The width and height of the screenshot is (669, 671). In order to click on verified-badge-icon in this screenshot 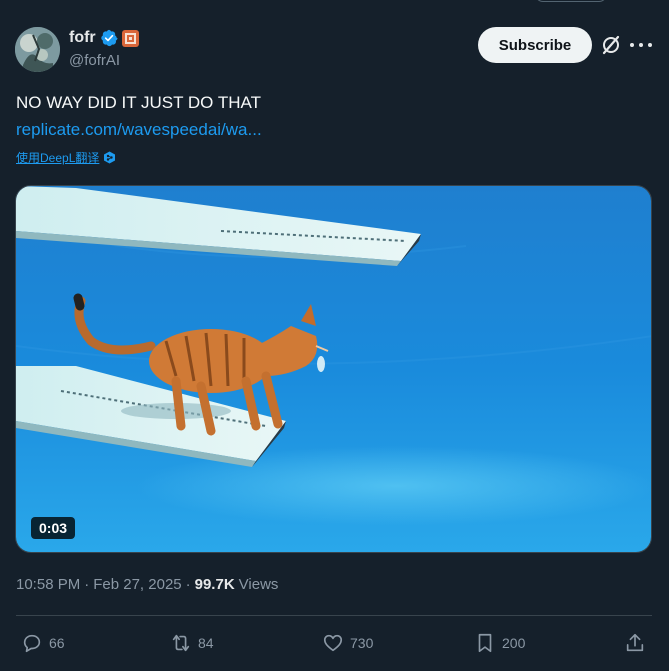, I will do `click(109, 38)`.